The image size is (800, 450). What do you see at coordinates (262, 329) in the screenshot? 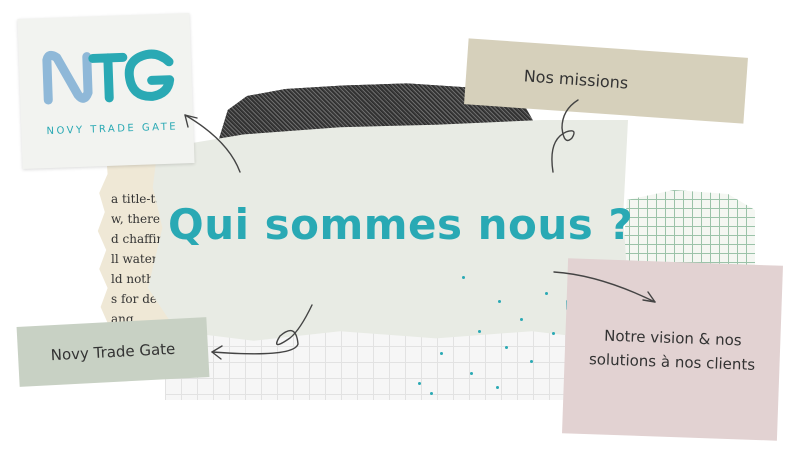
I see `arrow-to-company-icon` at bounding box center [262, 329].